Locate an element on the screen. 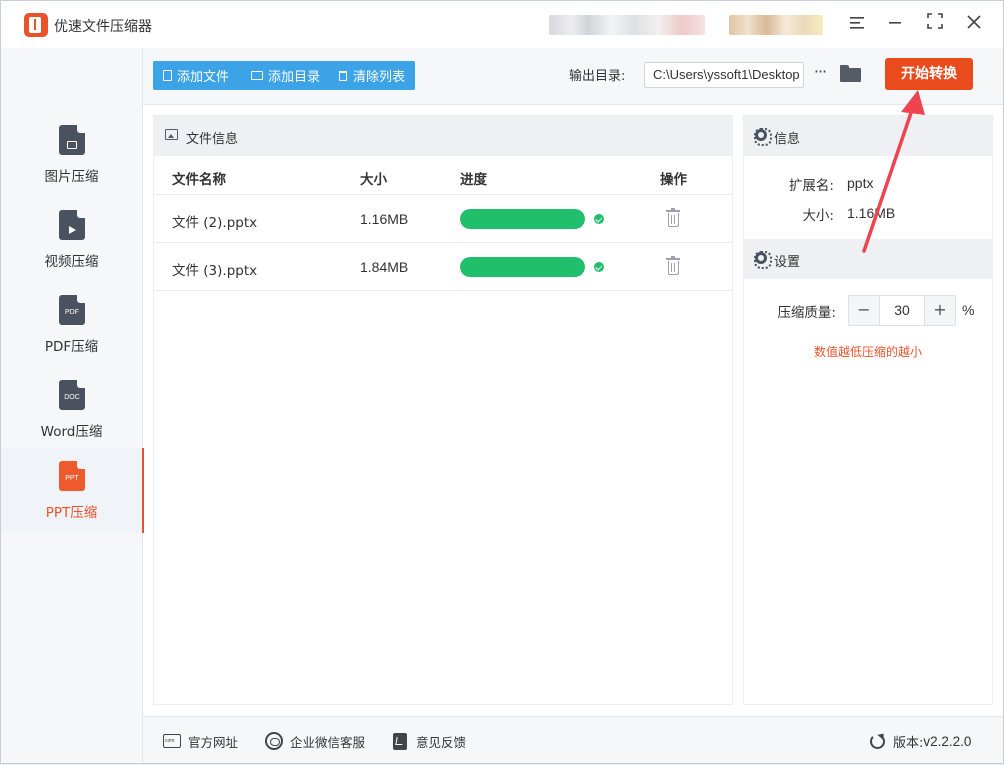 Image resolution: width=1004 pixels, height=765 pixels. col-action-header: 操作 is located at coordinates (673, 180).